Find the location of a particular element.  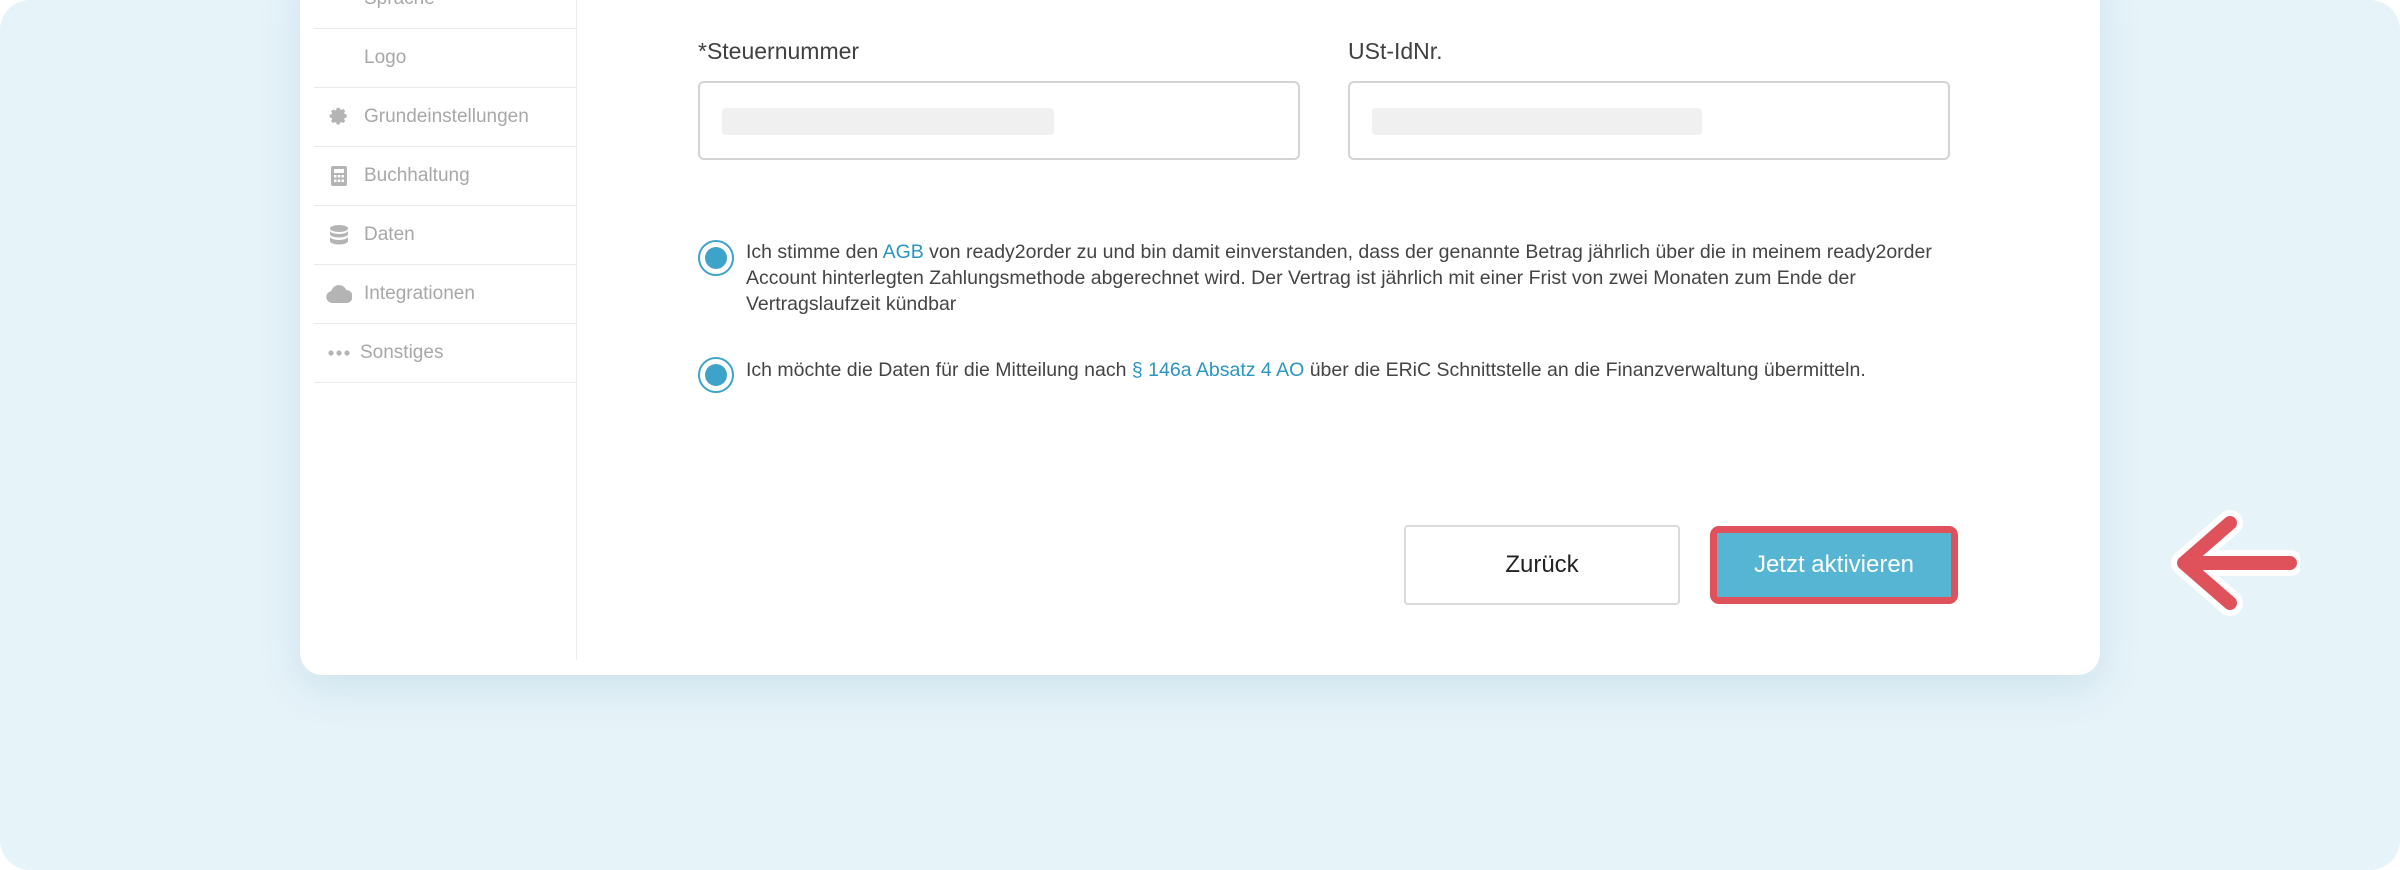

sidebar-item-sprache: Sprache is located at coordinates (445, 14).